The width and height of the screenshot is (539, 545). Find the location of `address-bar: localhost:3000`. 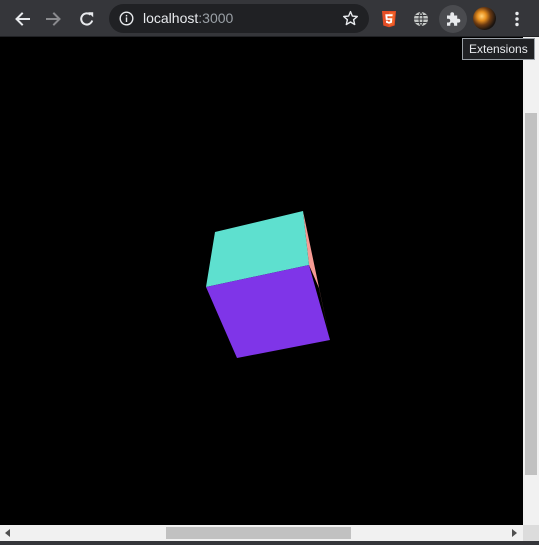

address-bar: localhost:3000 is located at coordinates (239, 18).